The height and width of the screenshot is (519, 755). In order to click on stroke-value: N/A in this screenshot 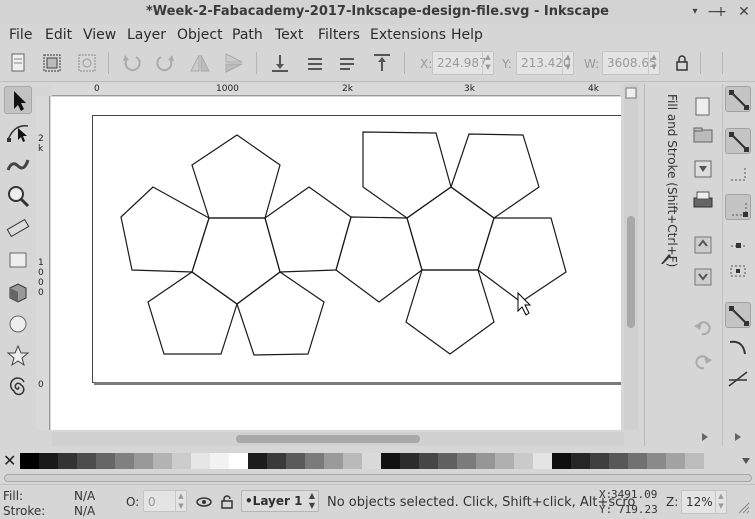, I will do `click(84, 511)`.